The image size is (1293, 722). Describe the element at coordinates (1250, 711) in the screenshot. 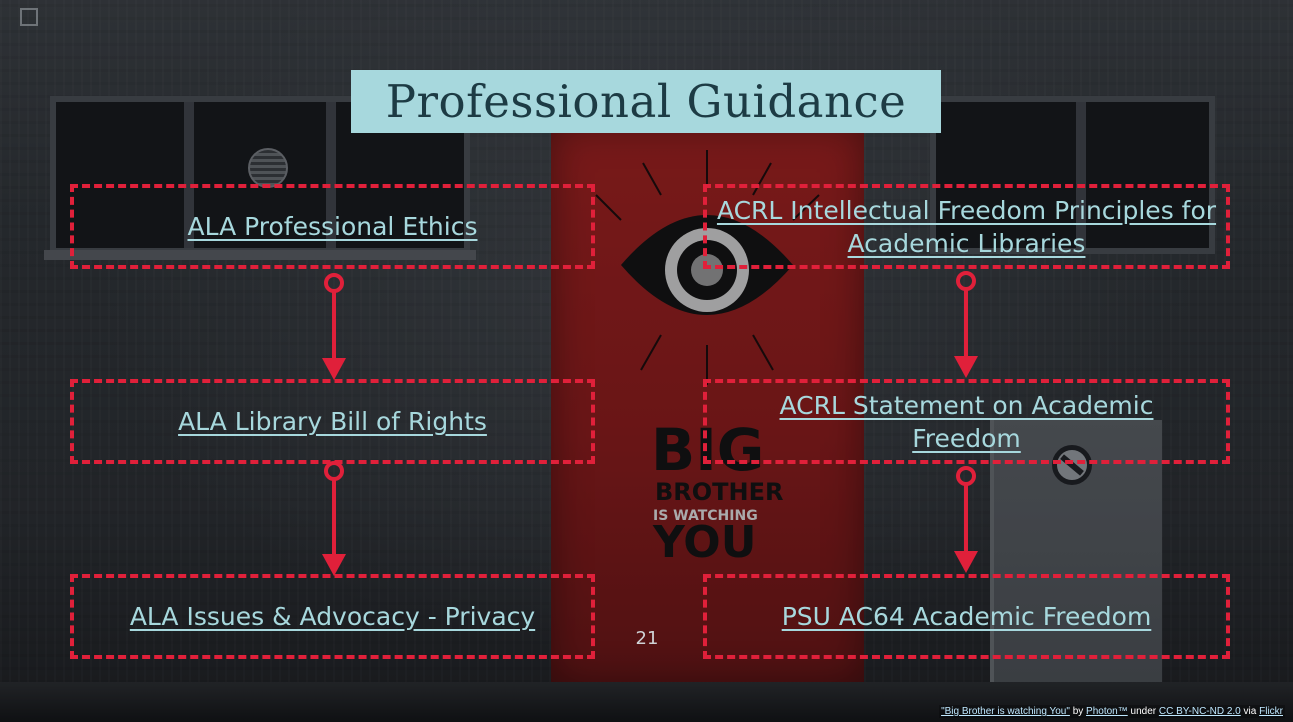

I see `attribution-via: via` at that location.